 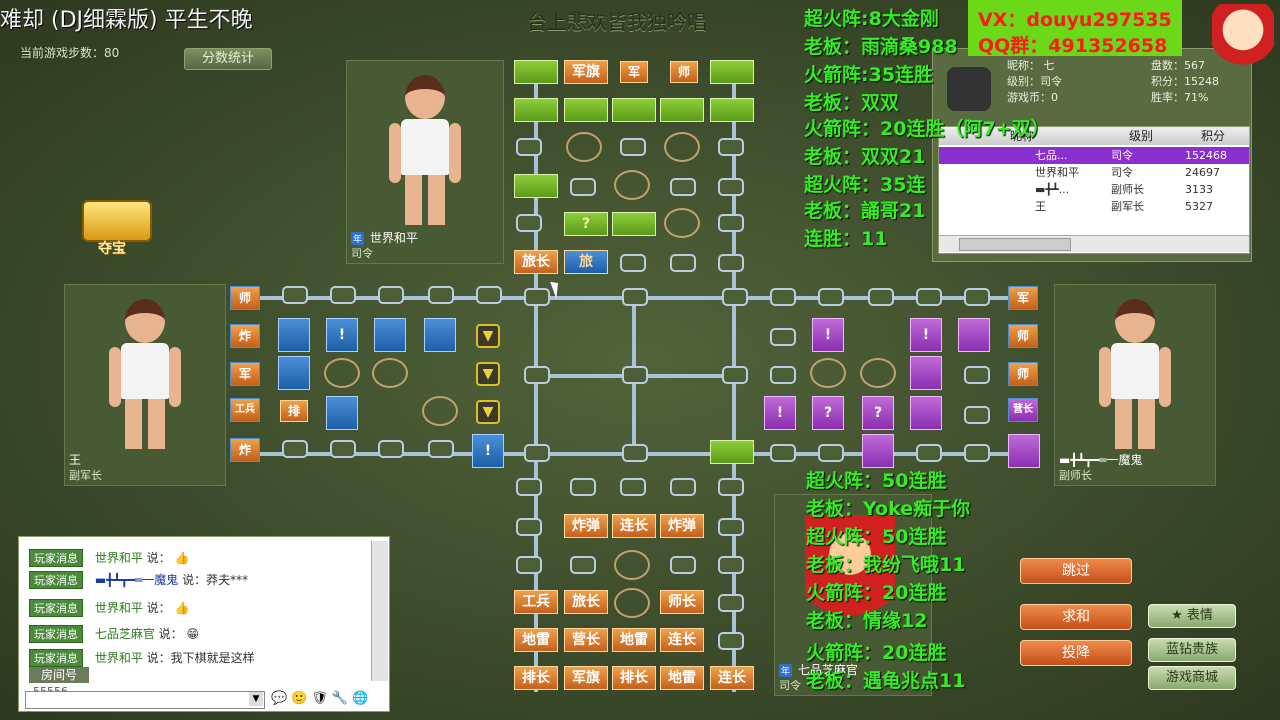 What do you see at coordinates (342, 335) in the screenshot?
I see `board-piece-left: !` at bounding box center [342, 335].